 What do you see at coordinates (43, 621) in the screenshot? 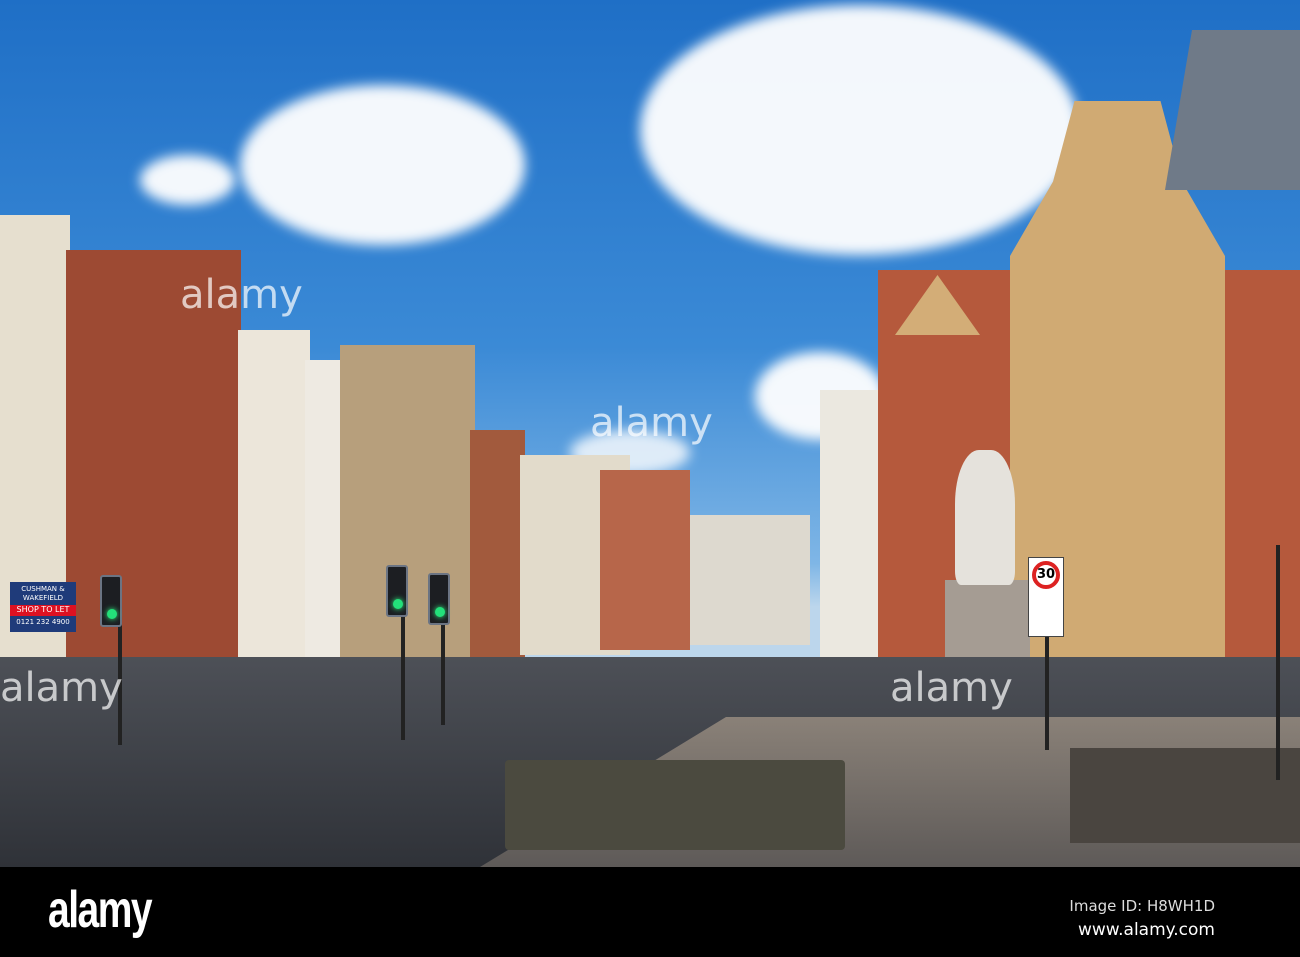
I see `agent-phone: 0121 232 4900` at bounding box center [43, 621].